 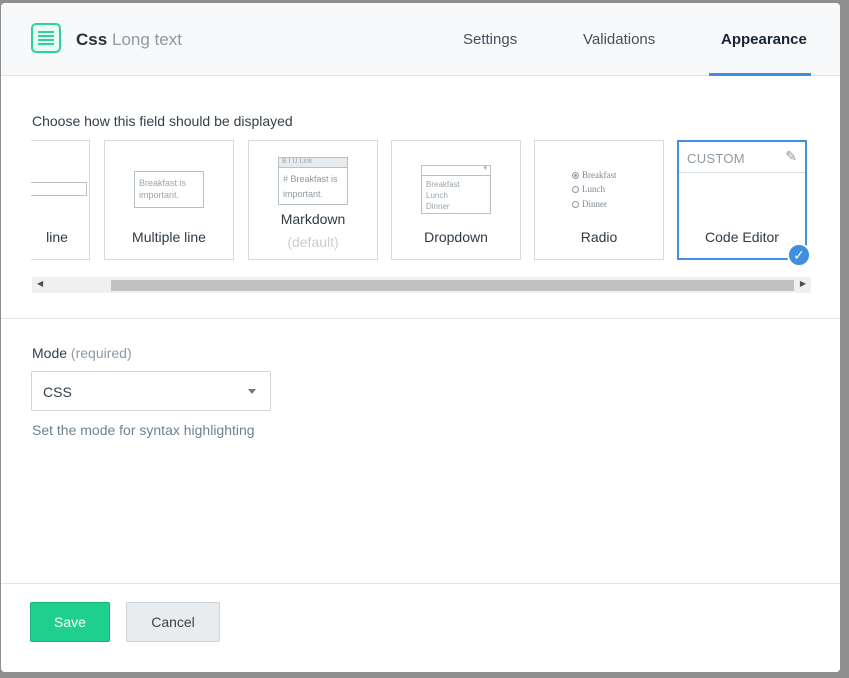 I want to click on long-text-icon, so click(x=46, y=38).